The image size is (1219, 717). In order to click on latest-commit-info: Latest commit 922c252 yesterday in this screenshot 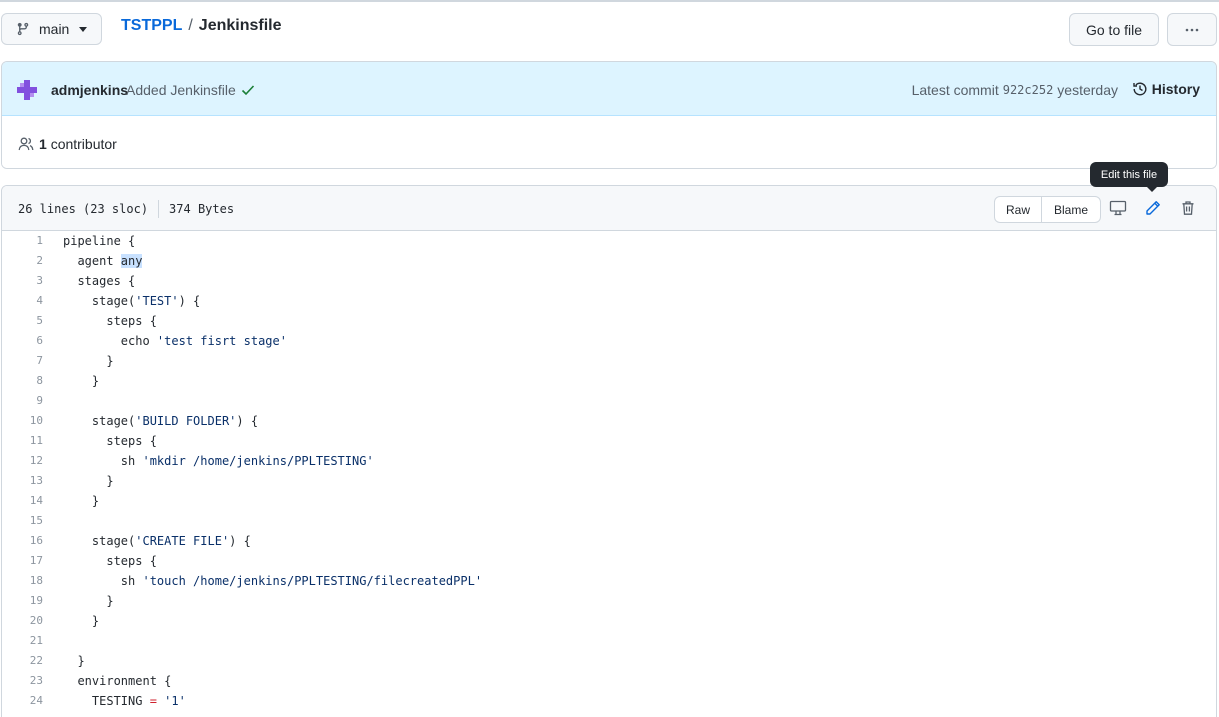, I will do `click(1015, 90)`.